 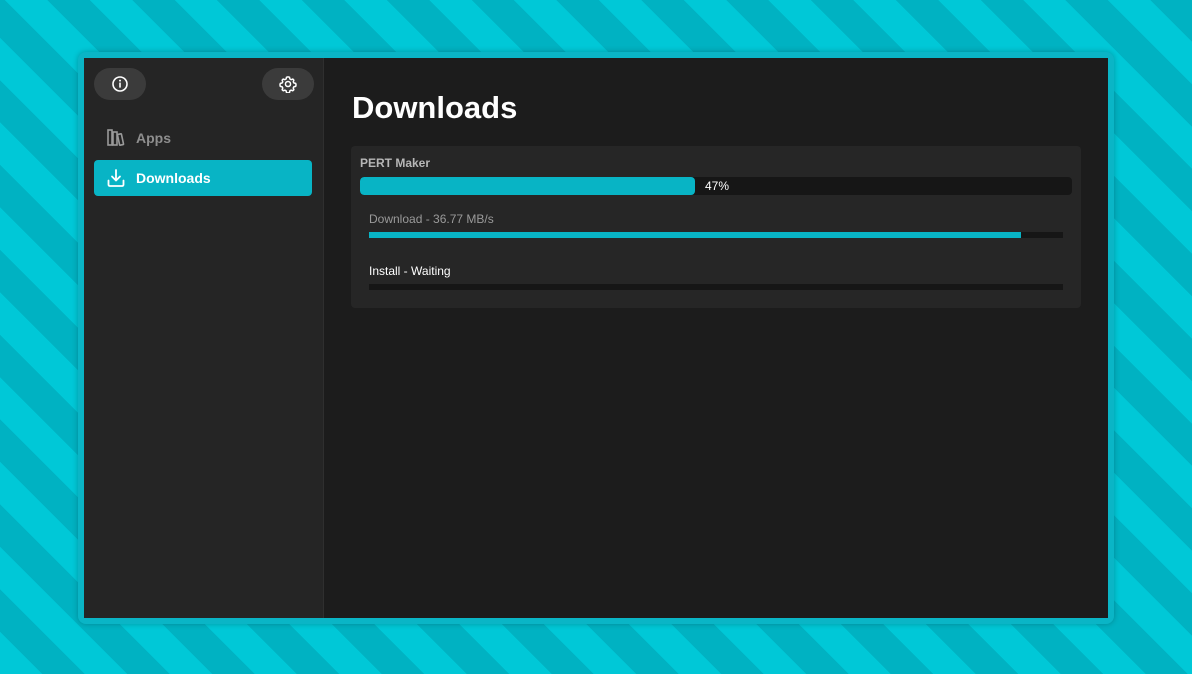 I want to click on library-icon, so click(x=116, y=138).